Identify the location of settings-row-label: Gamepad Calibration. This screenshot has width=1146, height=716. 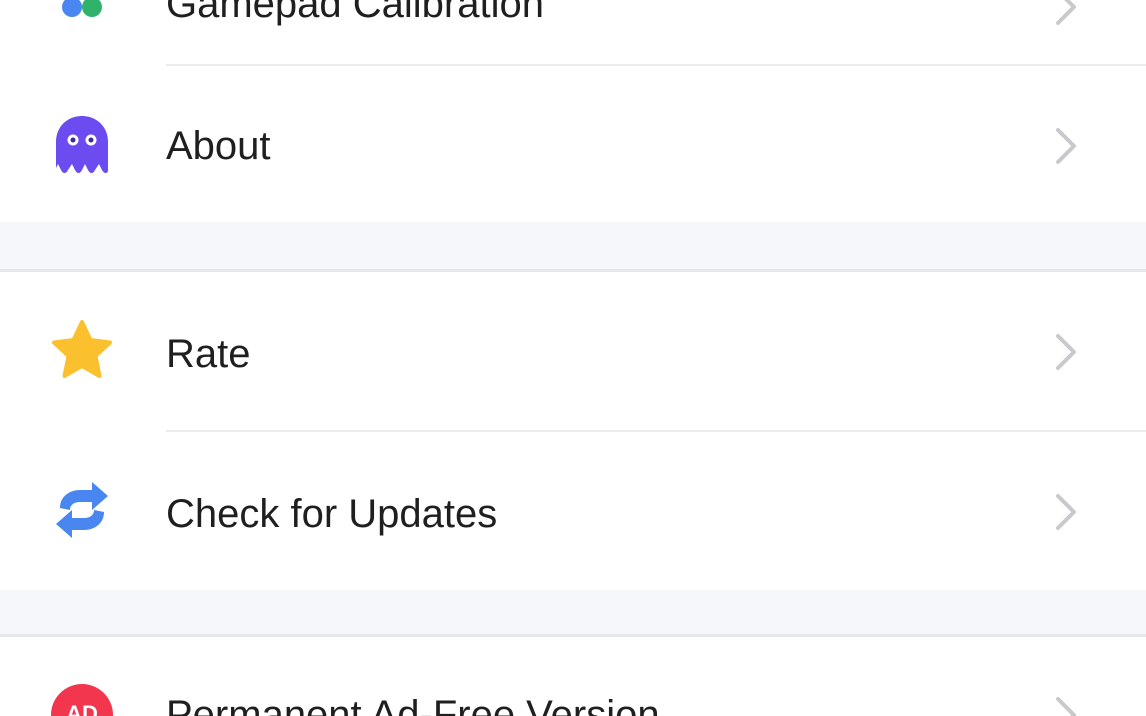
(355, 13).